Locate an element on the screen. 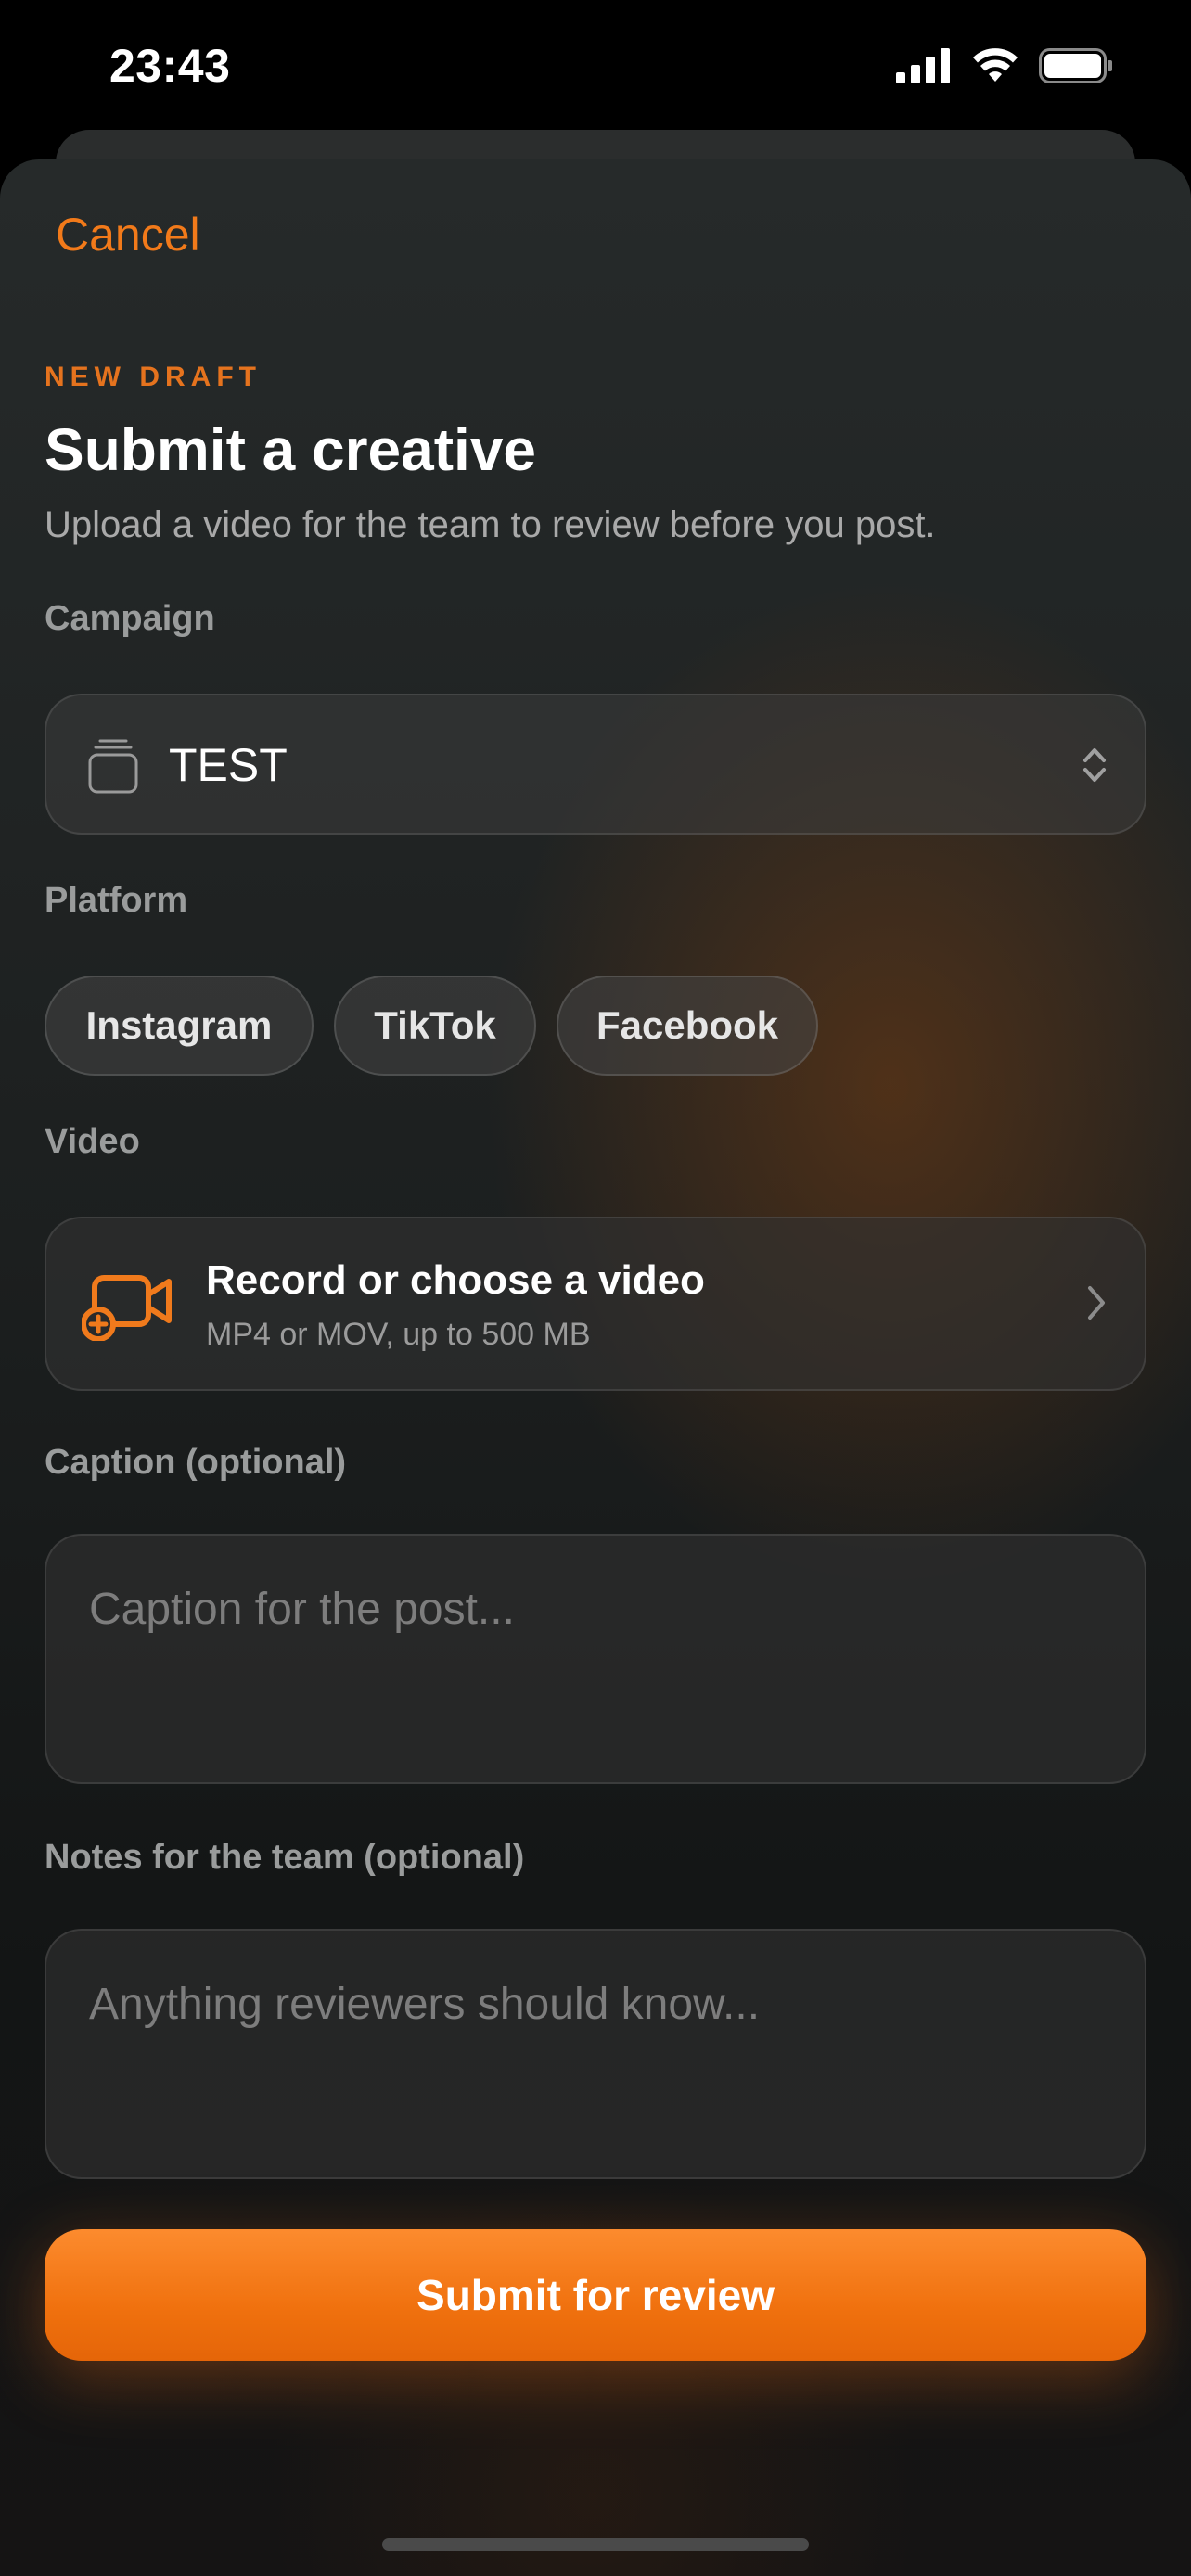 This screenshot has height=2576, width=1191. video-card-subtitle: MP4 or MOV, up to 500 MB is located at coordinates (399, 1334).